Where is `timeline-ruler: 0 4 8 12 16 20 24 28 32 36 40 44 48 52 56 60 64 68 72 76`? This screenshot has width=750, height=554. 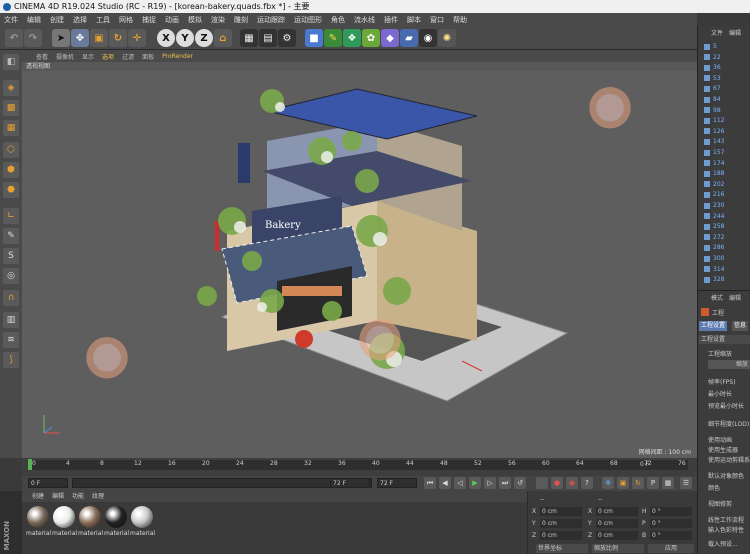
timeline-ruler: 0 4 8 12 16 20 24 28 32 36 40 44 48 52 56 60 64 68 72 76 is located at coordinates (358, 465).